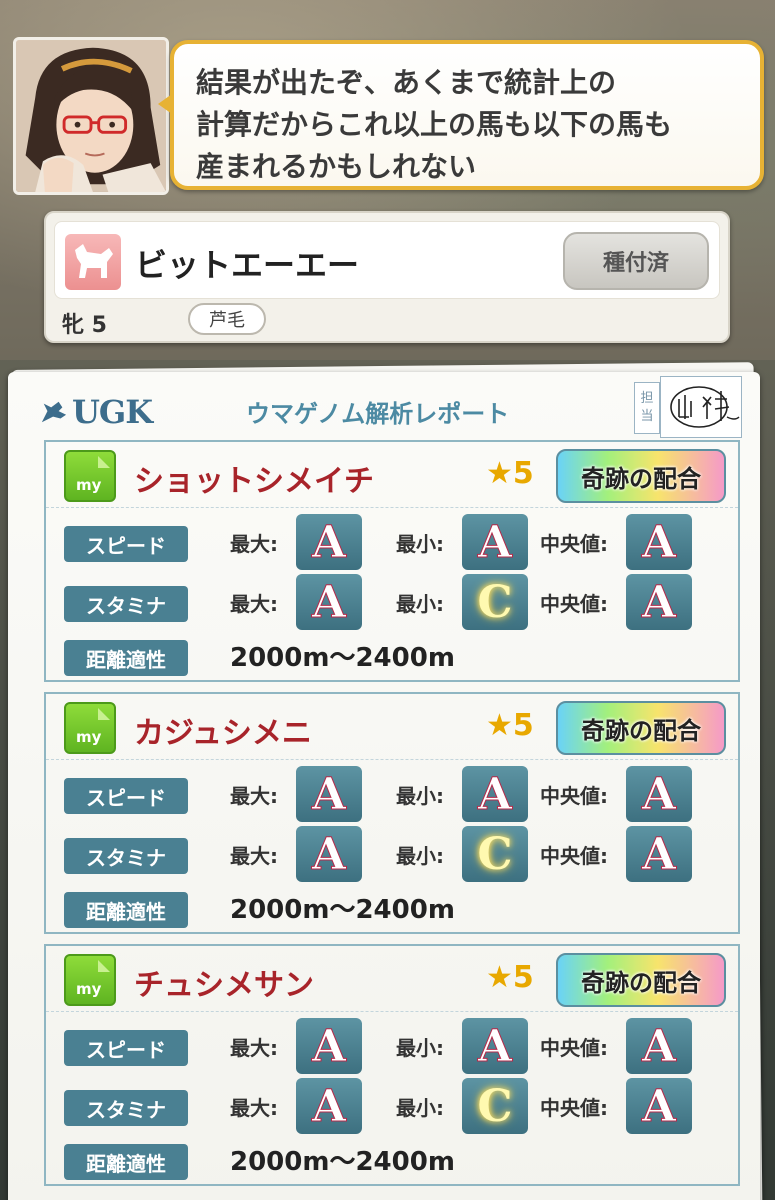 This screenshot has width=775, height=1200. I want to click on character-portrait-illustration, so click(91, 116).